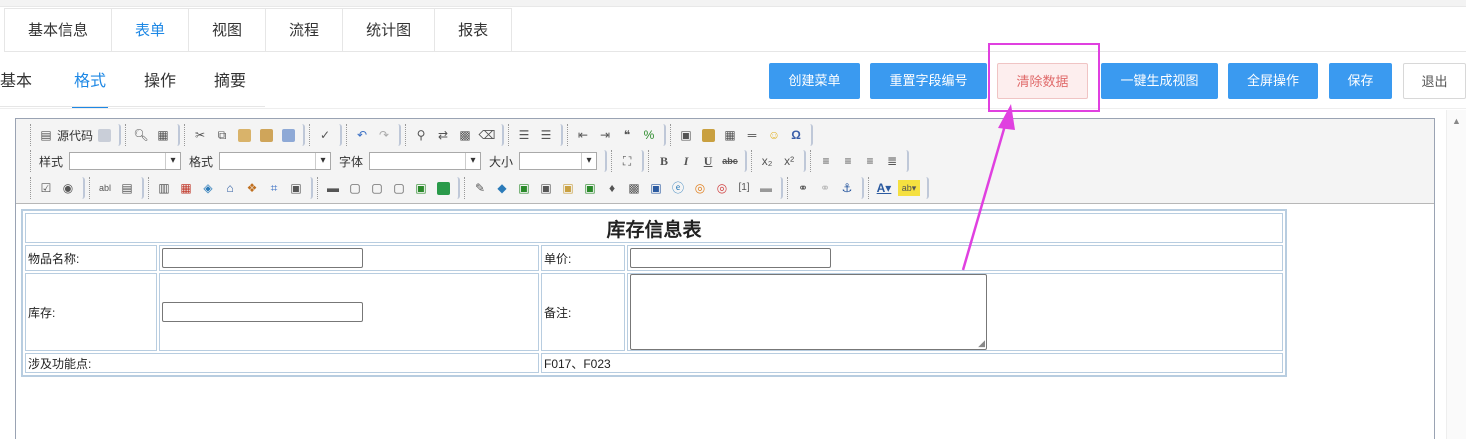 This screenshot has width=1466, height=439. Describe the element at coordinates (1159, 81) in the screenshot. I see `generate-view-button: 一键生成视图` at that location.